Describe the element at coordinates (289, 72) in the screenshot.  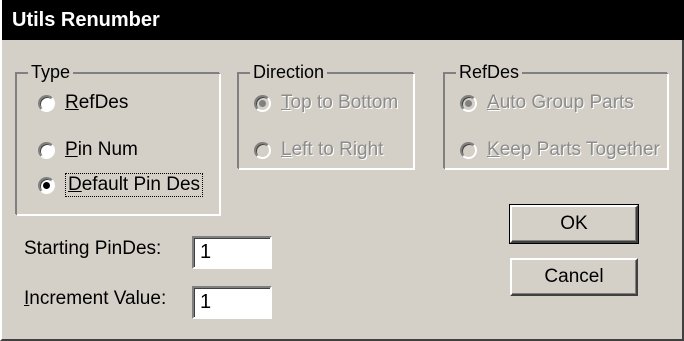
I see `direction-group-legend: Direction` at that location.